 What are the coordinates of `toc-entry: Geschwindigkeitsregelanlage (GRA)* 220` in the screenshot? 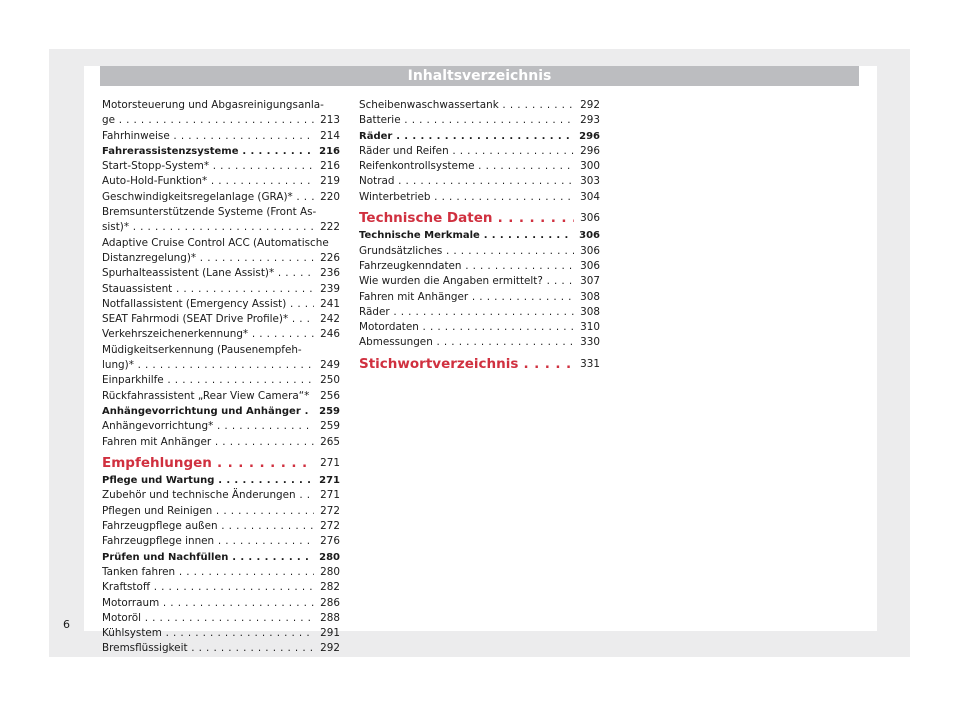 It's located at (221, 197).